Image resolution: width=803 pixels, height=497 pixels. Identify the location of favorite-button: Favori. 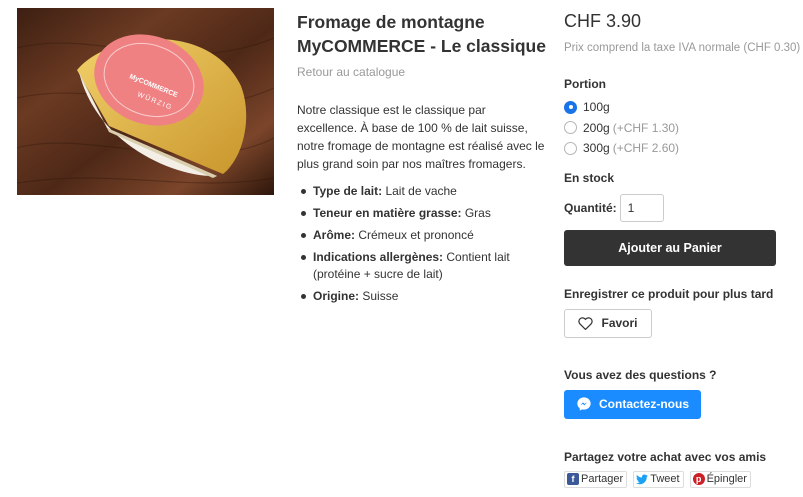
(608, 323).